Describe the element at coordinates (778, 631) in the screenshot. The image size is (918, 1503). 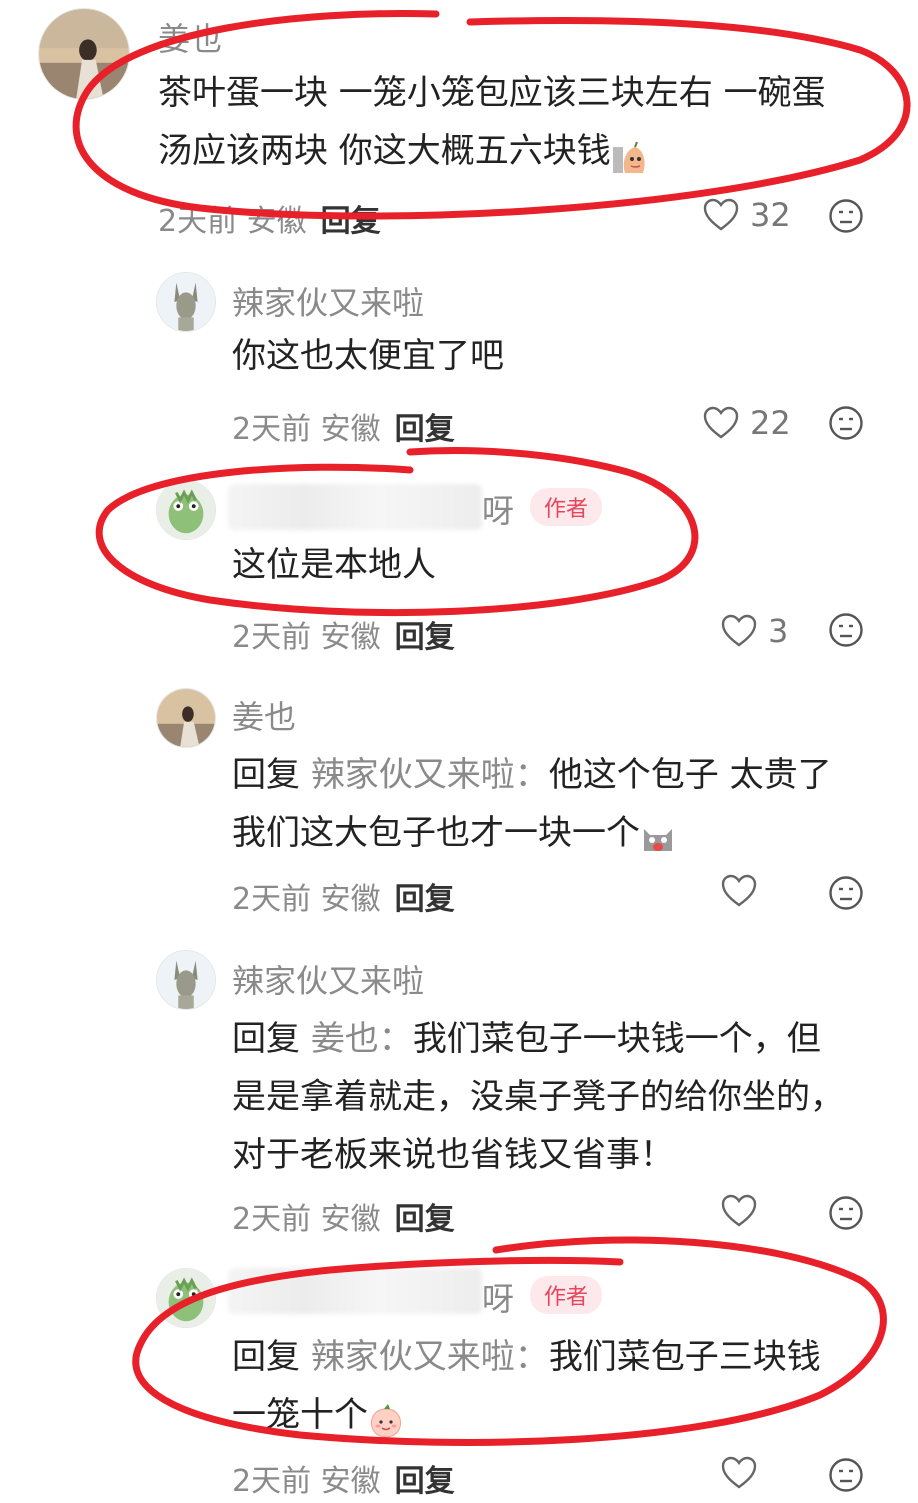
I see `like-count: 3` at that location.